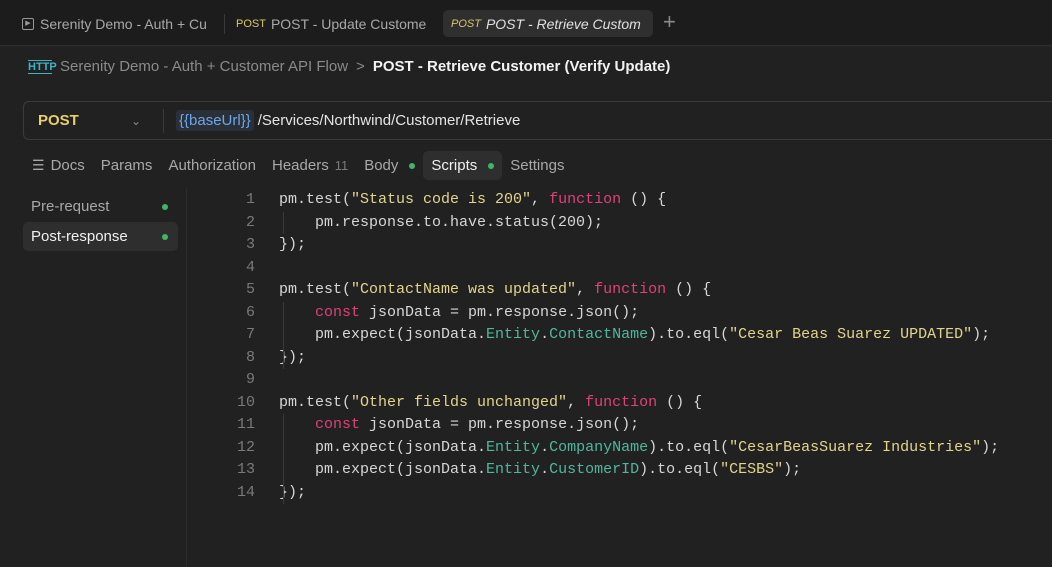 This screenshot has height=567, width=1052. I want to click on tab-label: Settings, so click(537, 165).